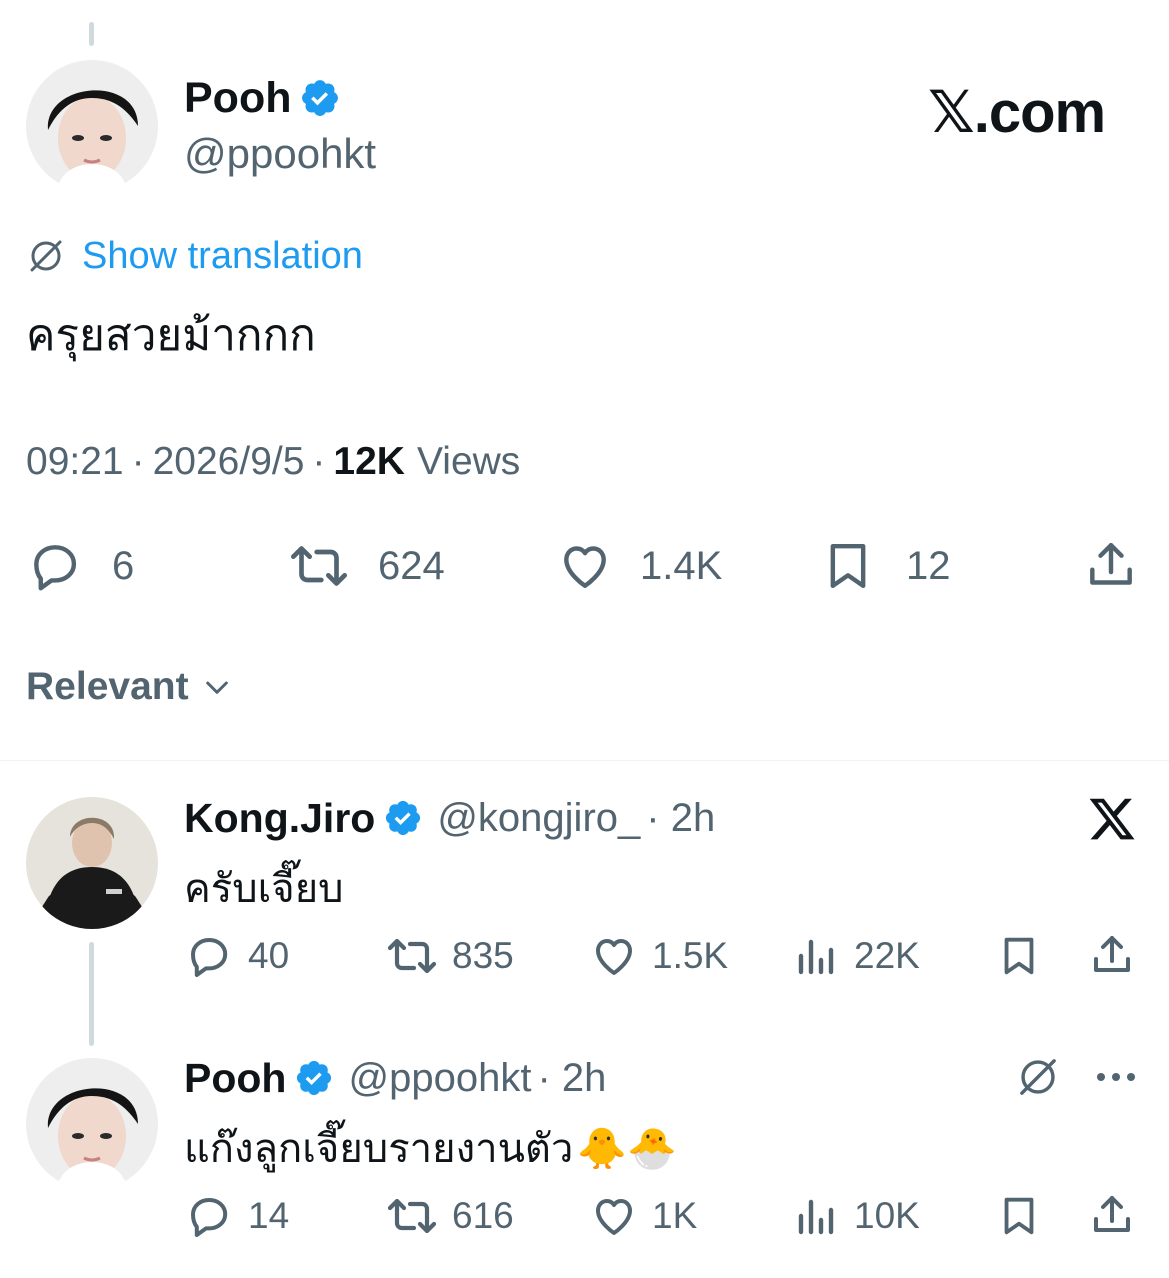  I want to click on like-button: 1K, so click(642, 1216).